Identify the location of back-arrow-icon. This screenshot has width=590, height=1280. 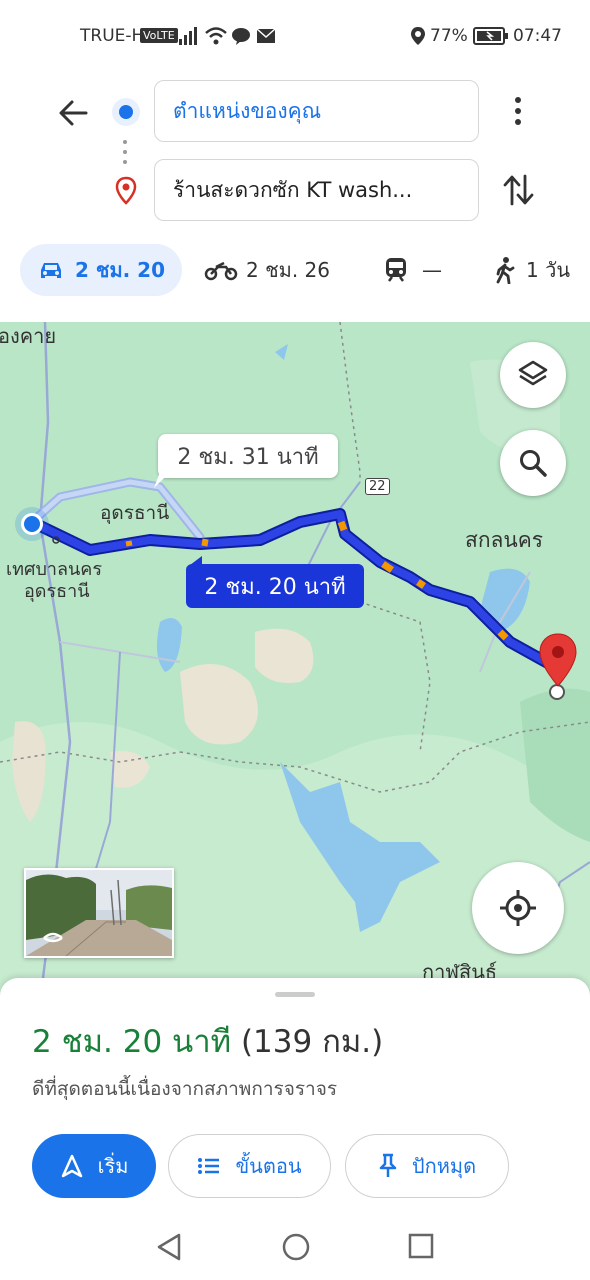
(73, 113).